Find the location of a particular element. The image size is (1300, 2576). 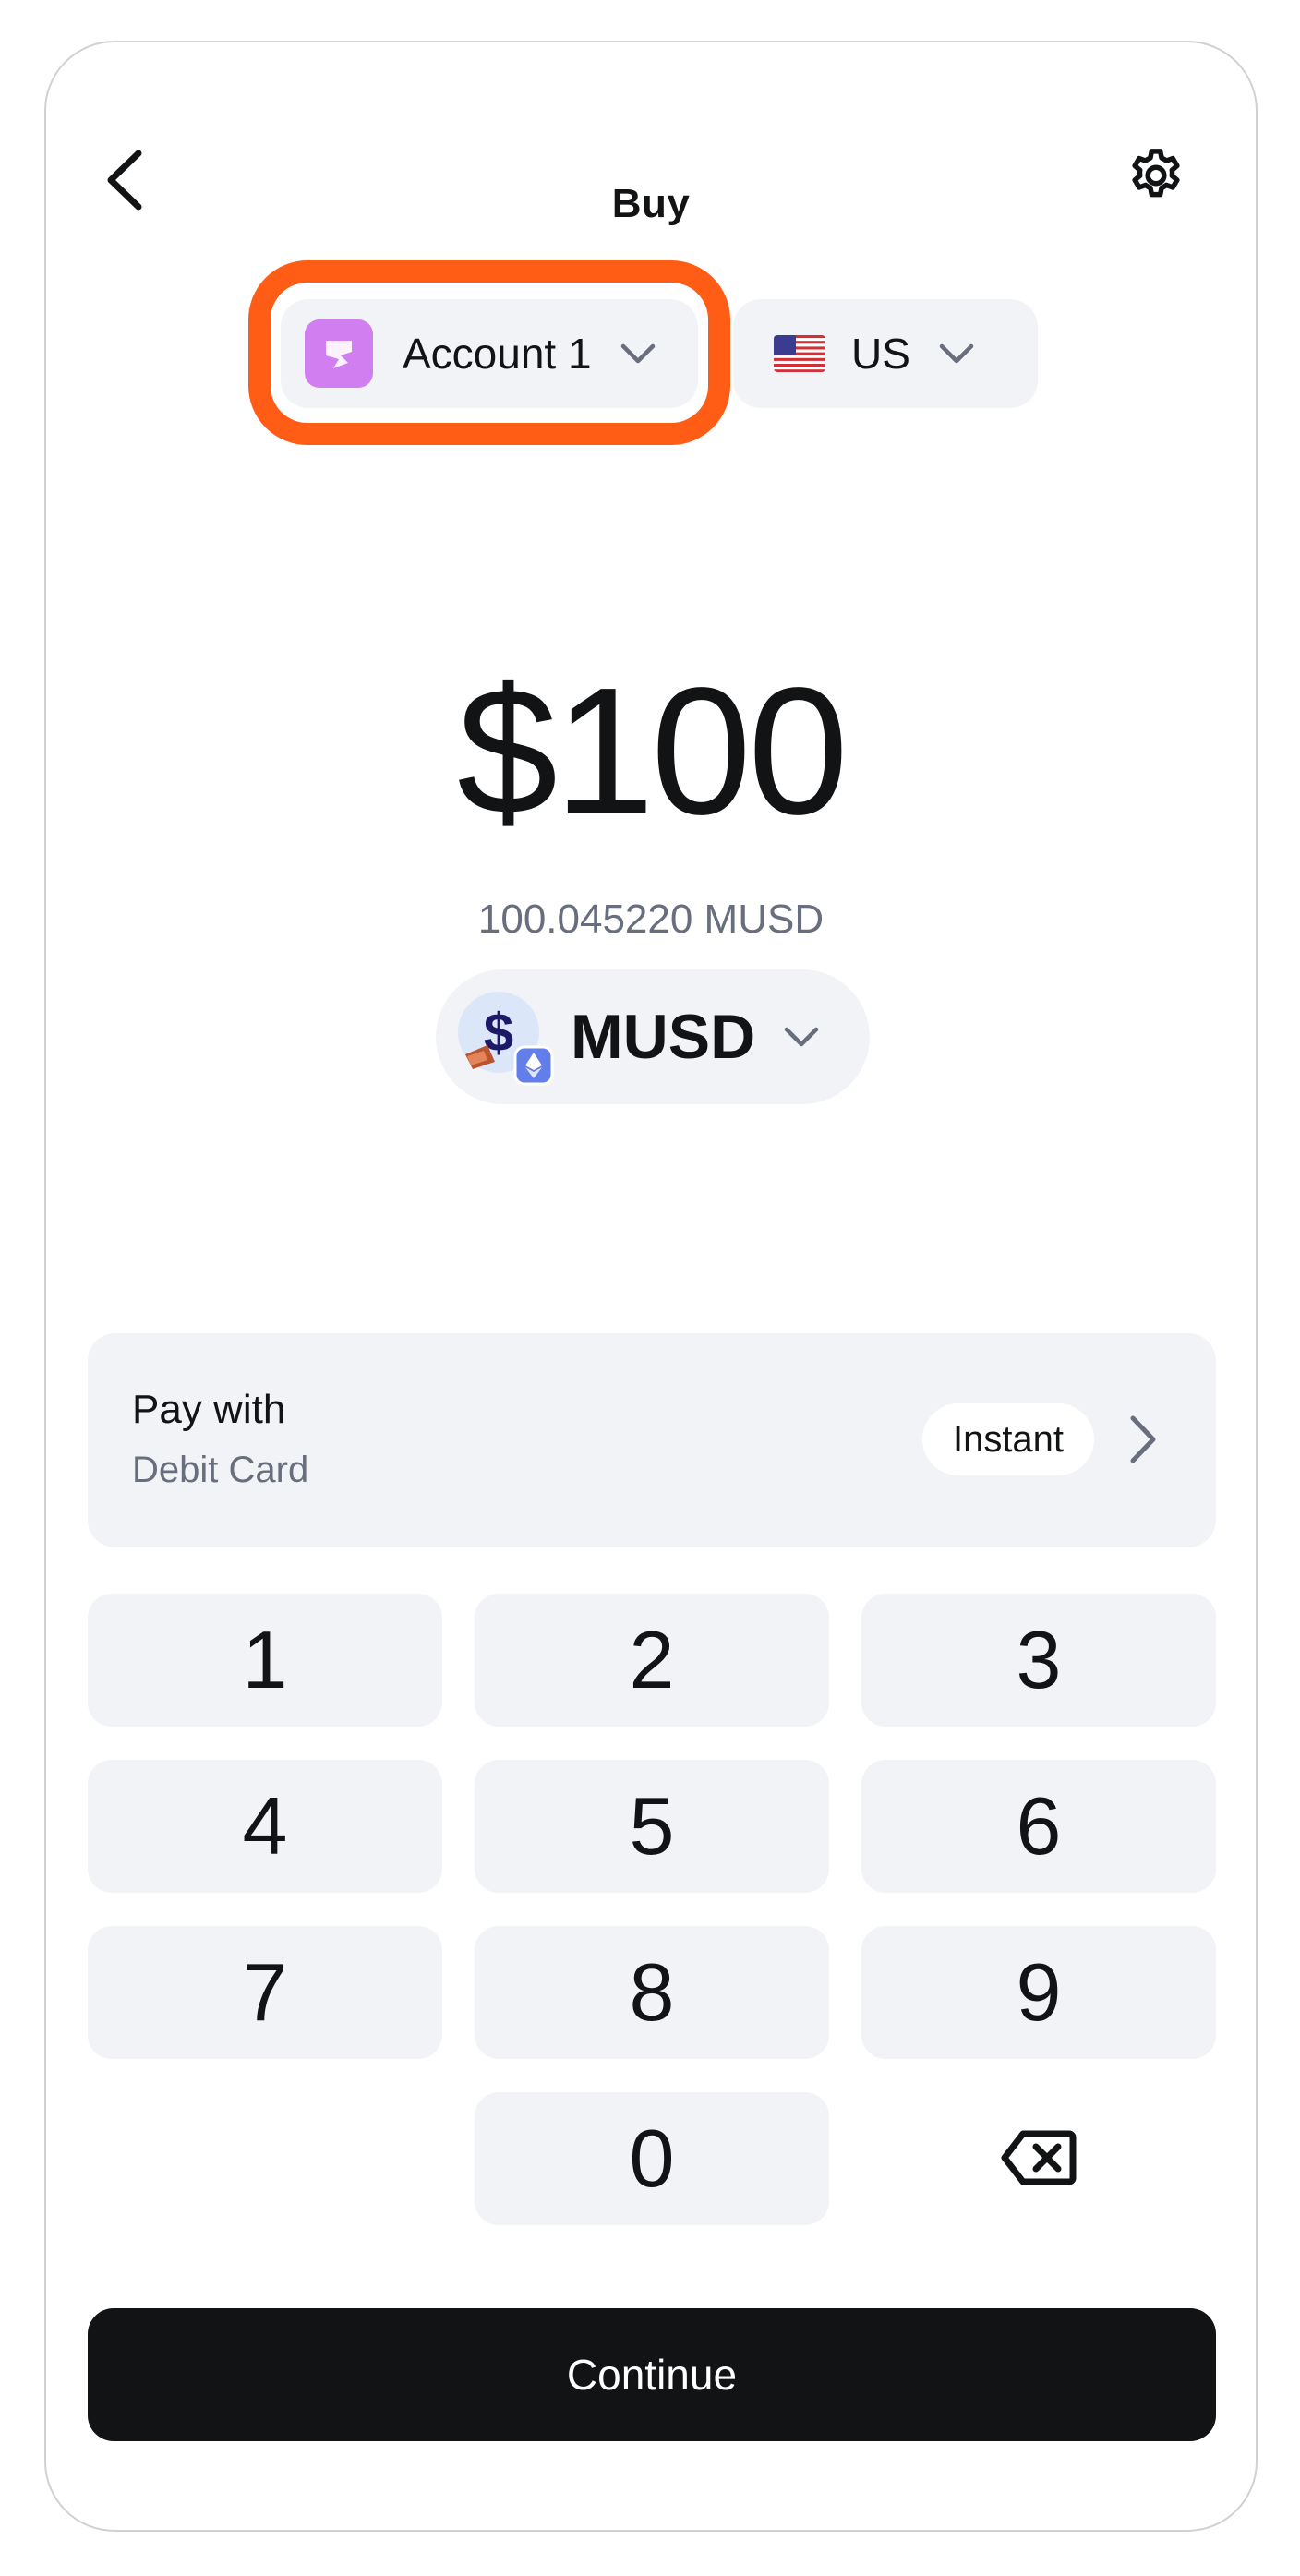

keypad-backspace is located at coordinates (1038, 2158).